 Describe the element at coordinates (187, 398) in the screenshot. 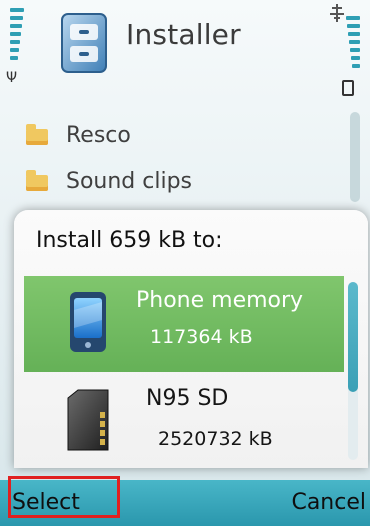

I see `option-name: N95 SD` at that location.